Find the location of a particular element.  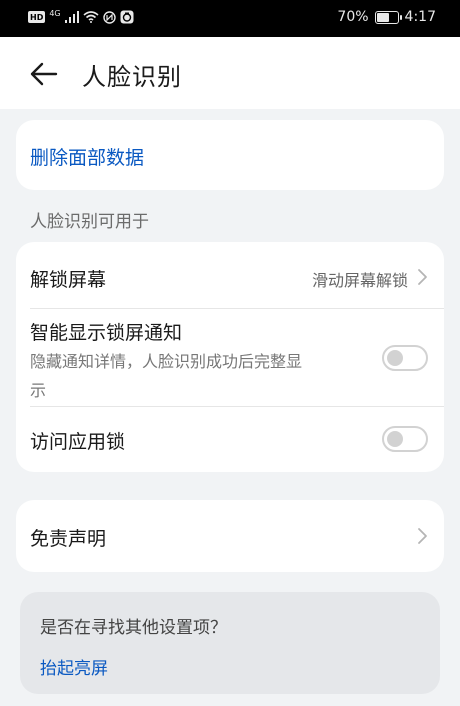

app-lock-row: 访问应用锁 is located at coordinates (230, 439).